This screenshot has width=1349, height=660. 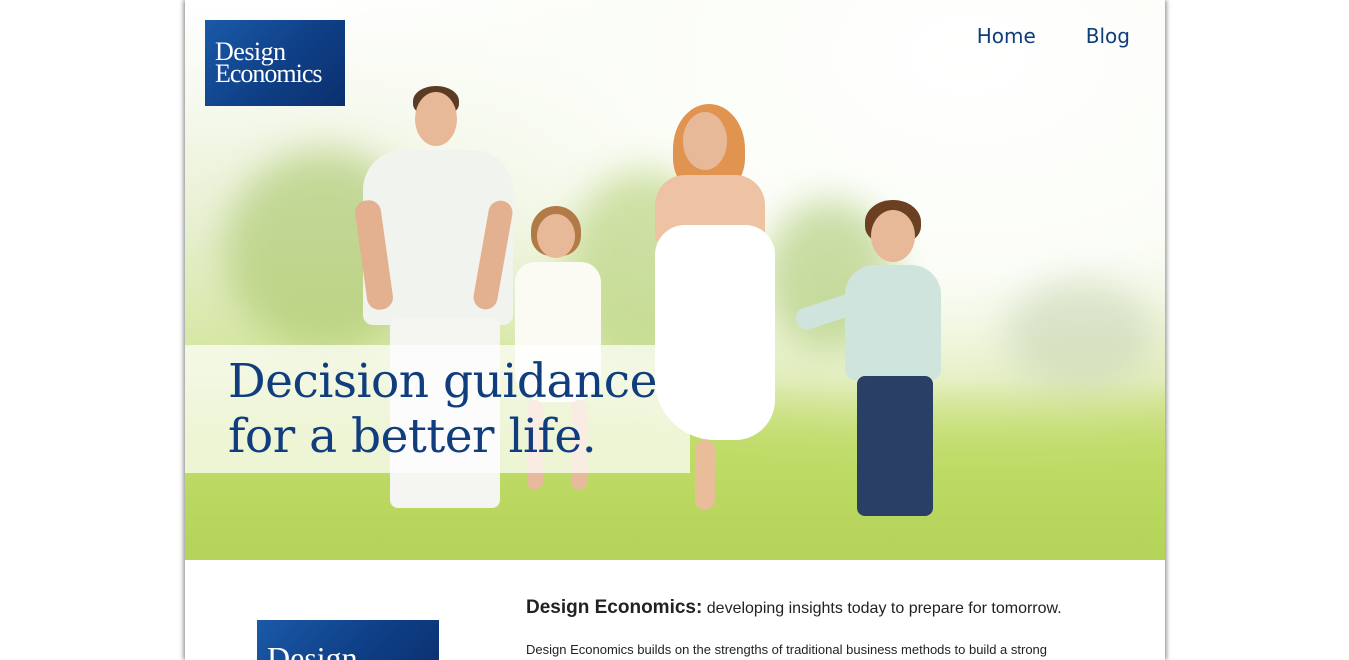 What do you see at coordinates (312, 650) in the screenshot?
I see `intro-logo-text: Design` at bounding box center [312, 650].